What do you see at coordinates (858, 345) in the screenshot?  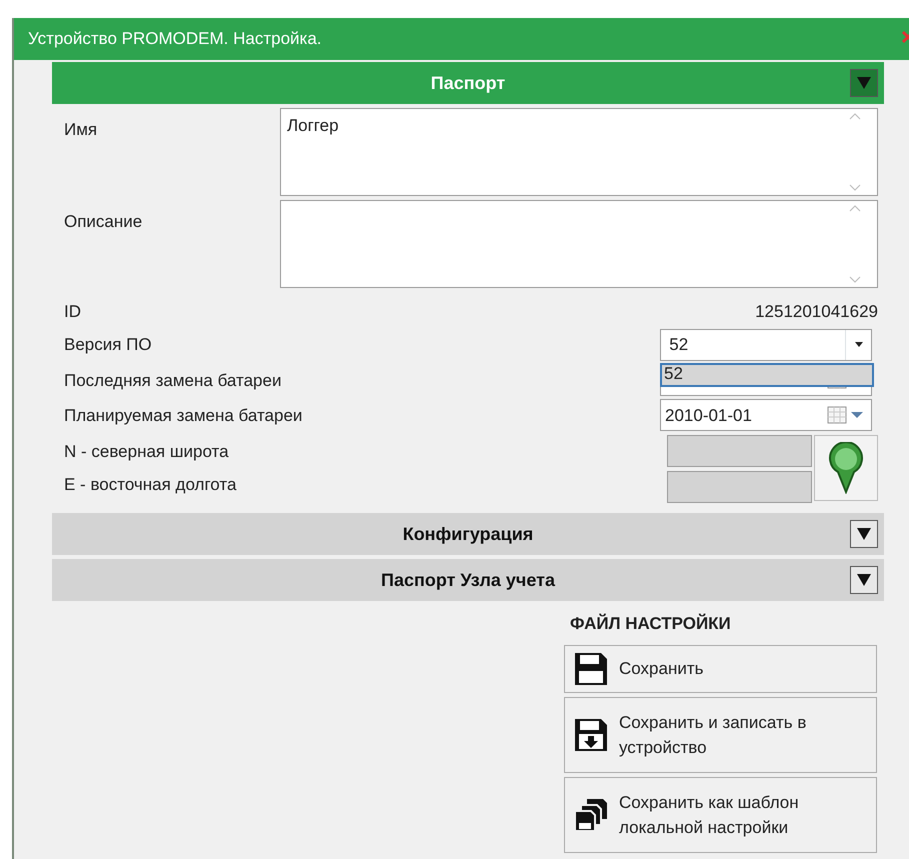 I see `caret-icon` at bounding box center [858, 345].